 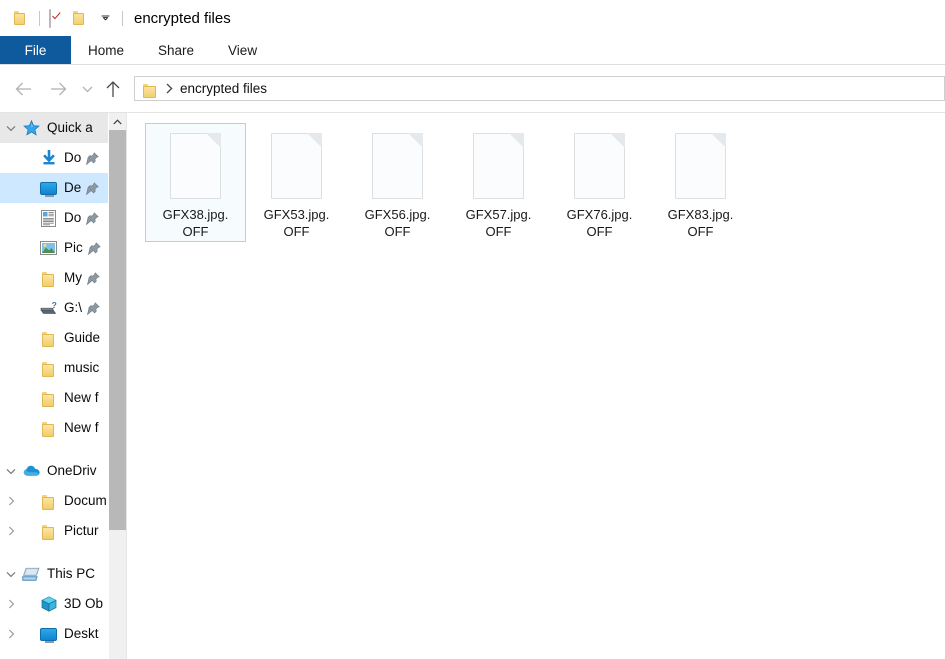 What do you see at coordinates (599, 182) in the screenshot?
I see `file-tile: GFX76.jpg. OFF` at bounding box center [599, 182].